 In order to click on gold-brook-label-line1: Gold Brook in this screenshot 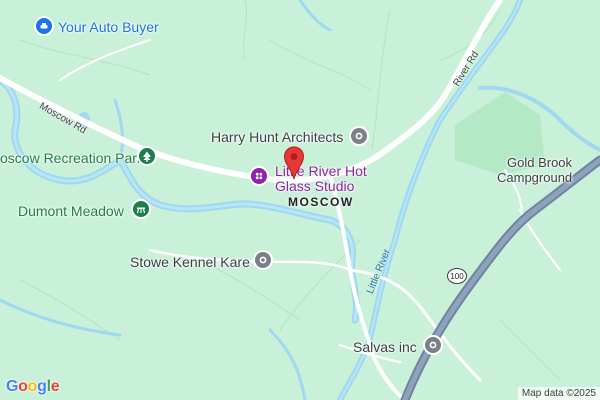, I will do `click(539, 163)`.